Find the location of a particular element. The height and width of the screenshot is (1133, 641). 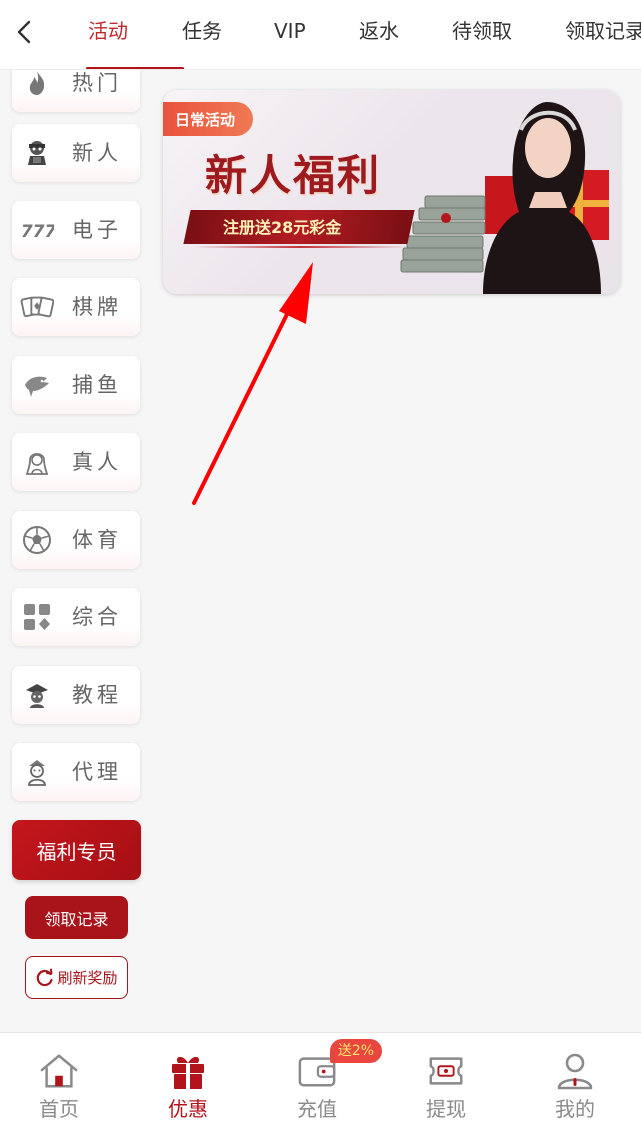

daily-activity-tag: 日常活动 is located at coordinates (208, 119).